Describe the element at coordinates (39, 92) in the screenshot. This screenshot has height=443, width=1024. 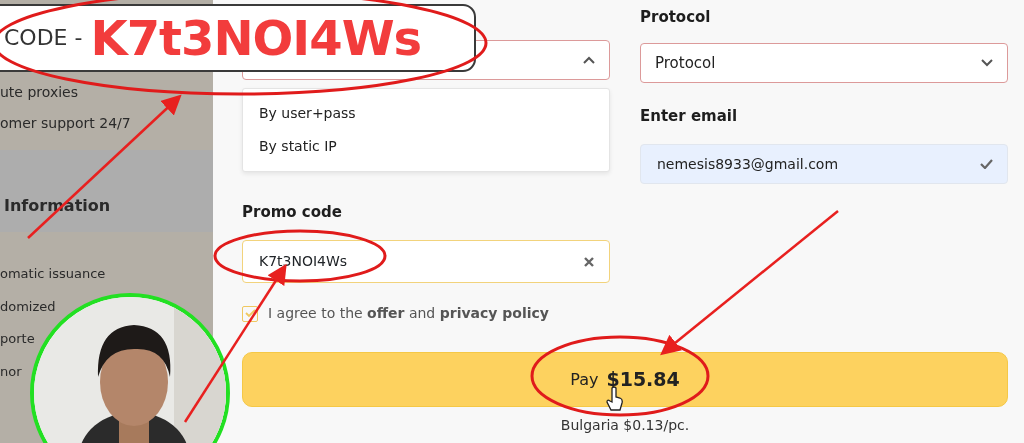
I see `sidebar-item: ute proxies` at that location.